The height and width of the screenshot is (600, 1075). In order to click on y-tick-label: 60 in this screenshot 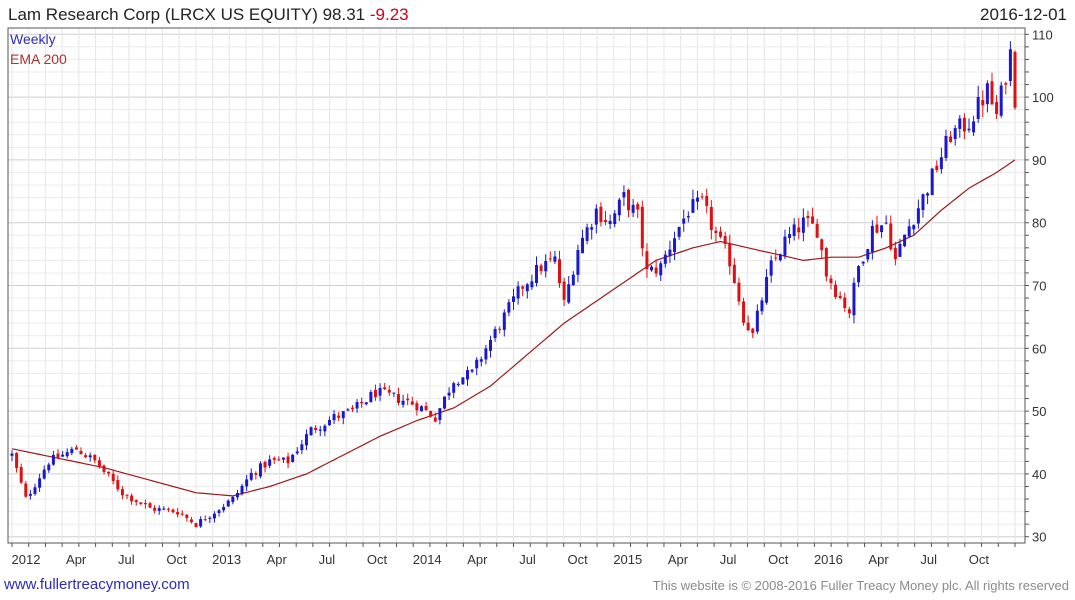, I will do `click(1039, 348)`.